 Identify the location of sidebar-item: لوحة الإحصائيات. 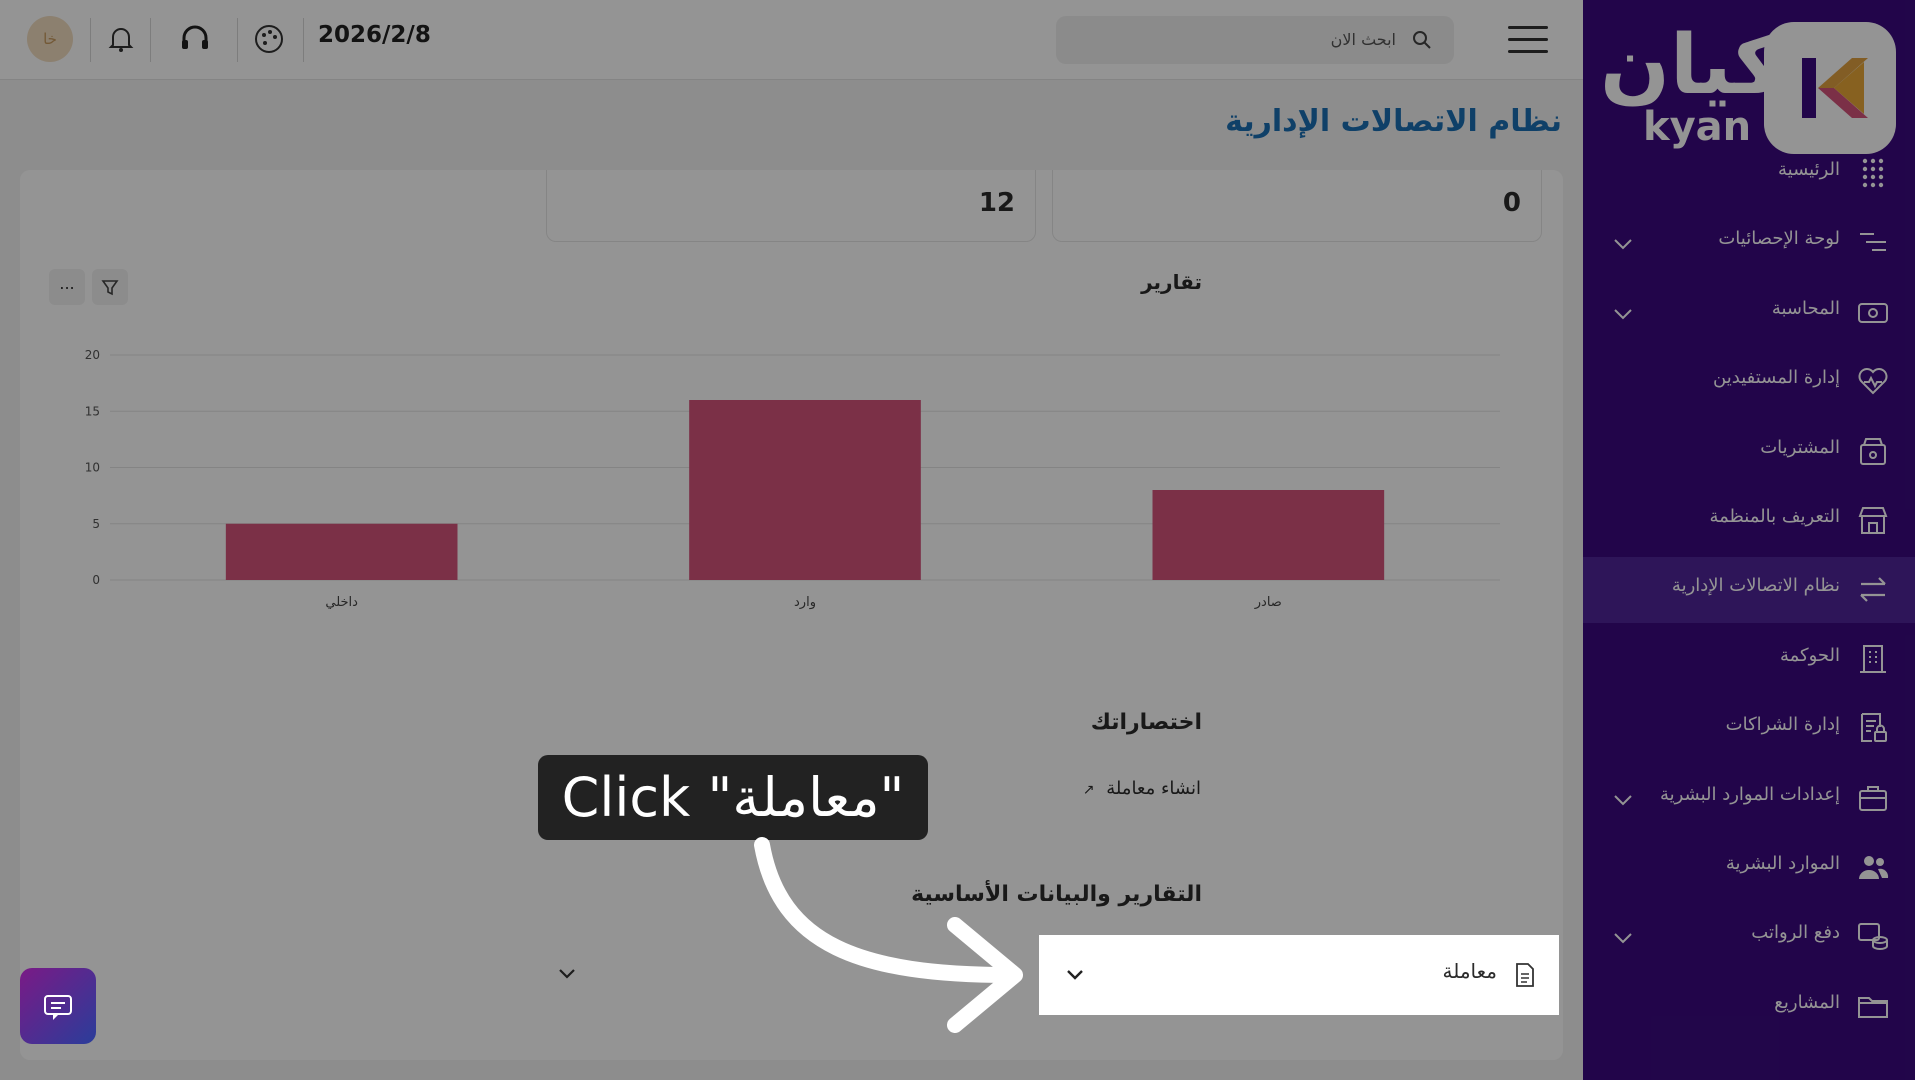
(1749, 243).